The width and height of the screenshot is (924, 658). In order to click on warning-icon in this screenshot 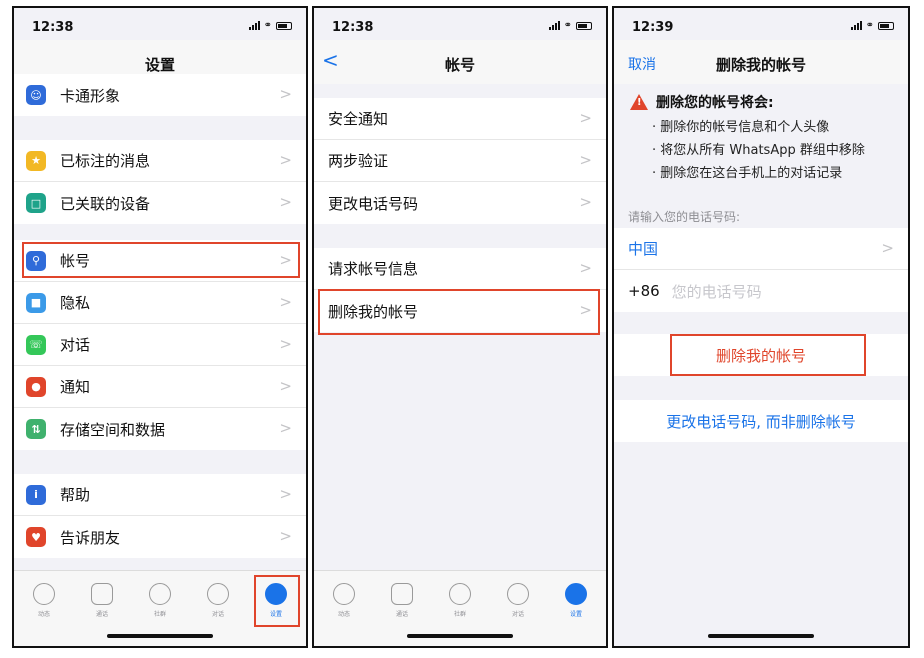, I will do `click(639, 102)`.